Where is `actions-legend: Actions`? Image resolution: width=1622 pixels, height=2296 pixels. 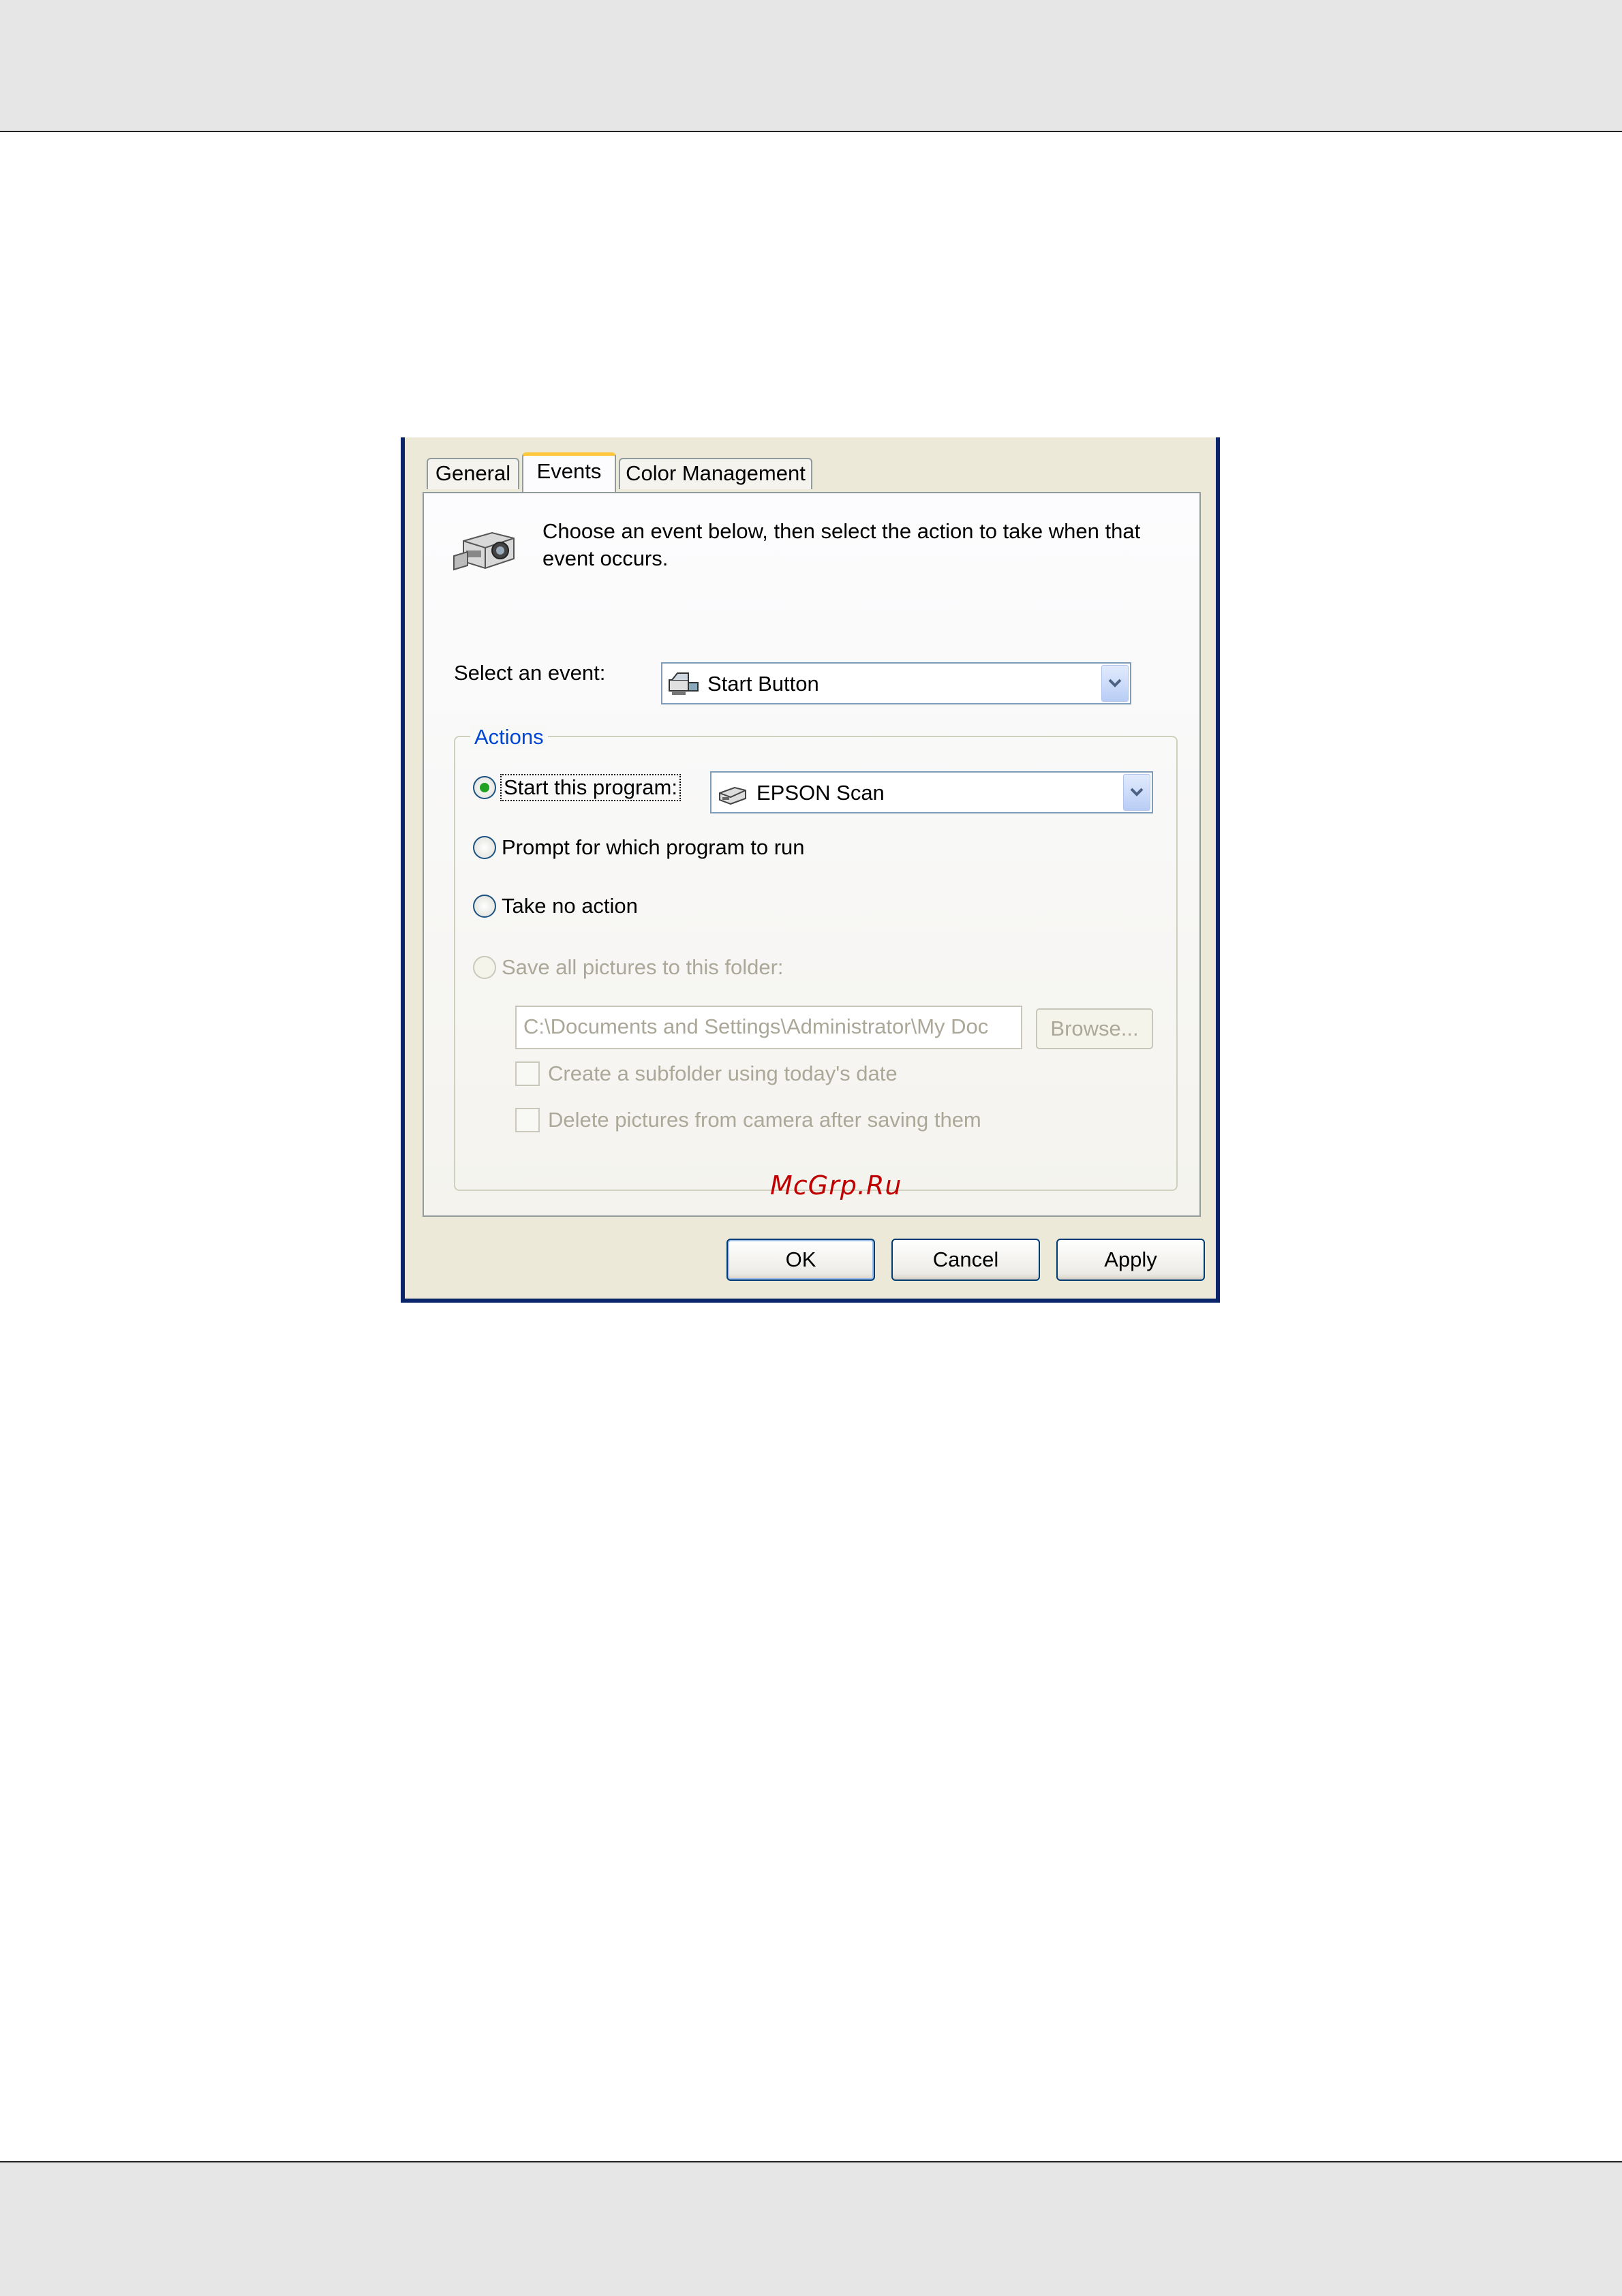 actions-legend: Actions is located at coordinates (509, 737).